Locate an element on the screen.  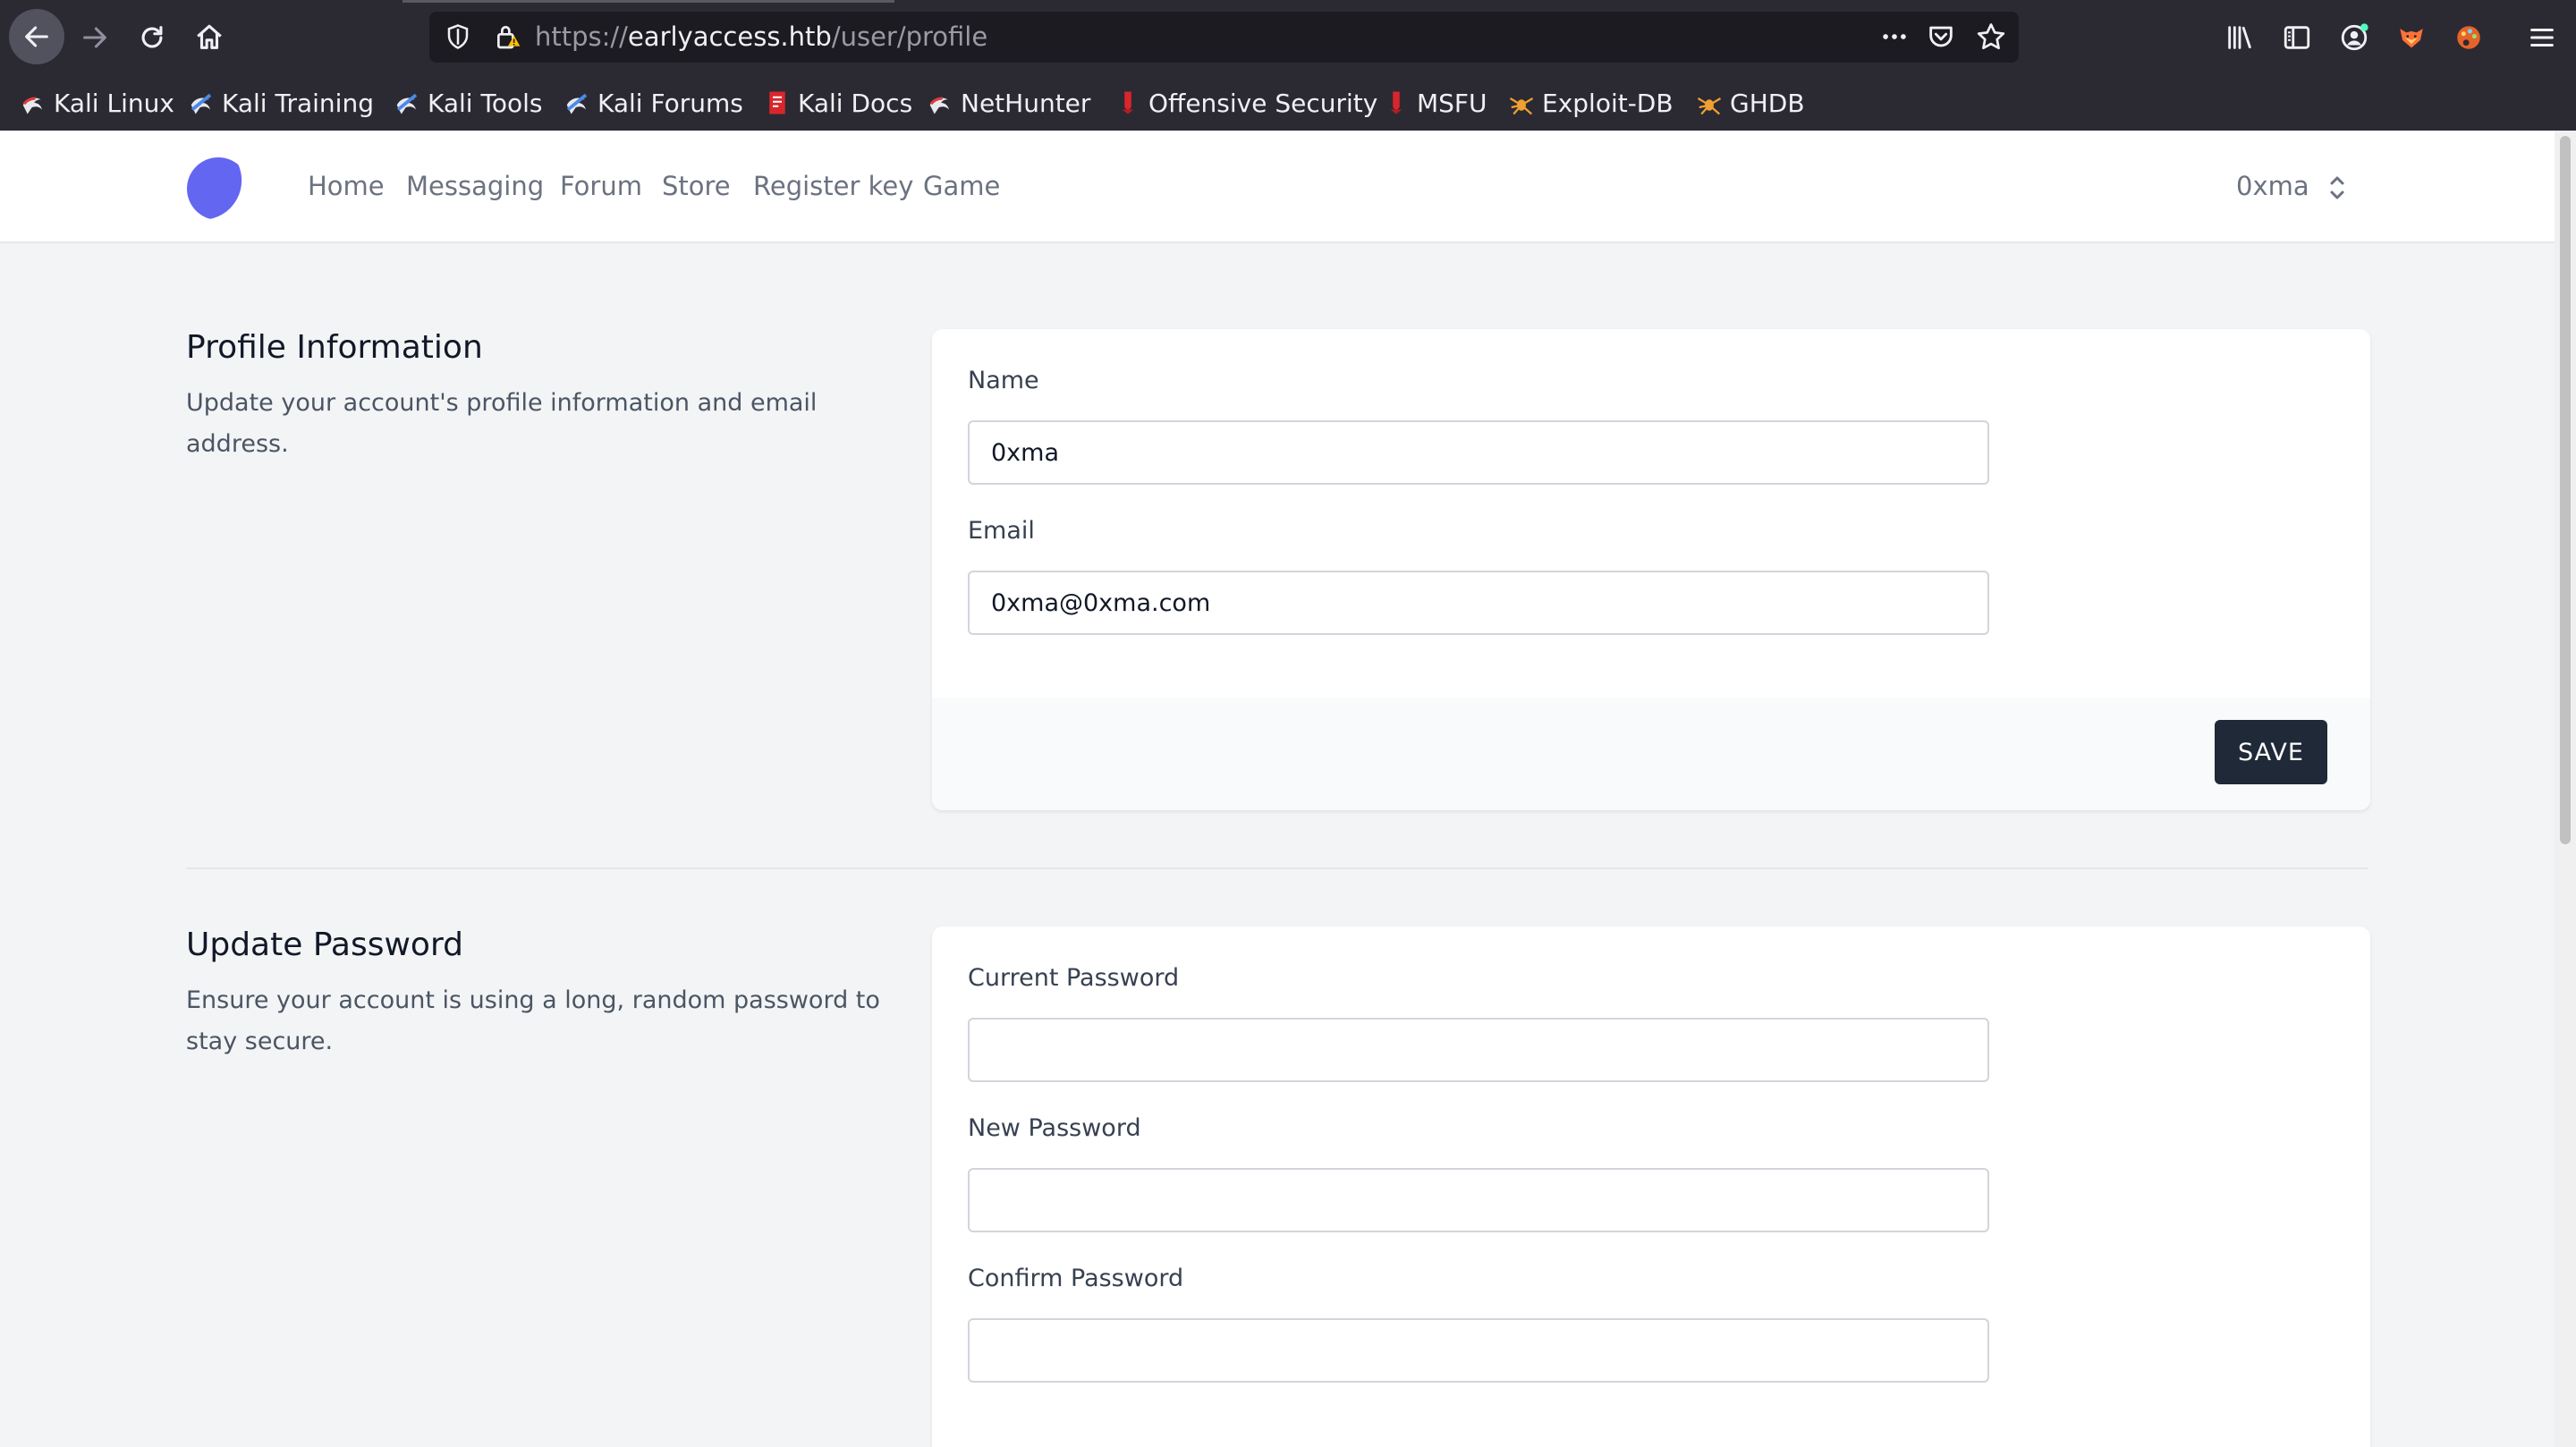
new-password-field is located at coordinates (1478, 1200).